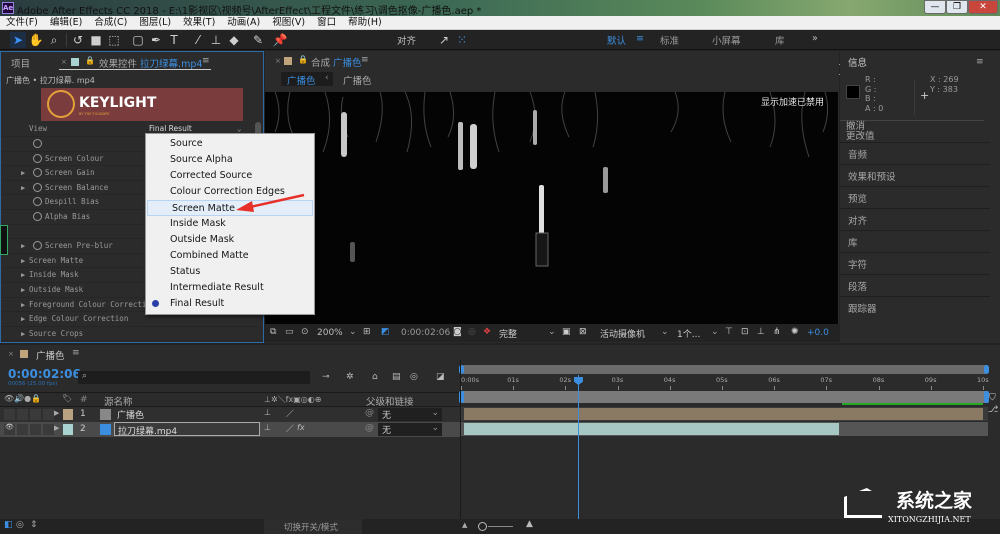 Image resolution: width=1000 pixels, height=534 pixels. What do you see at coordinates (761, 332) in the screenshot?
I see `timeline-icon: ⊥` at bounding box center [761, 332].